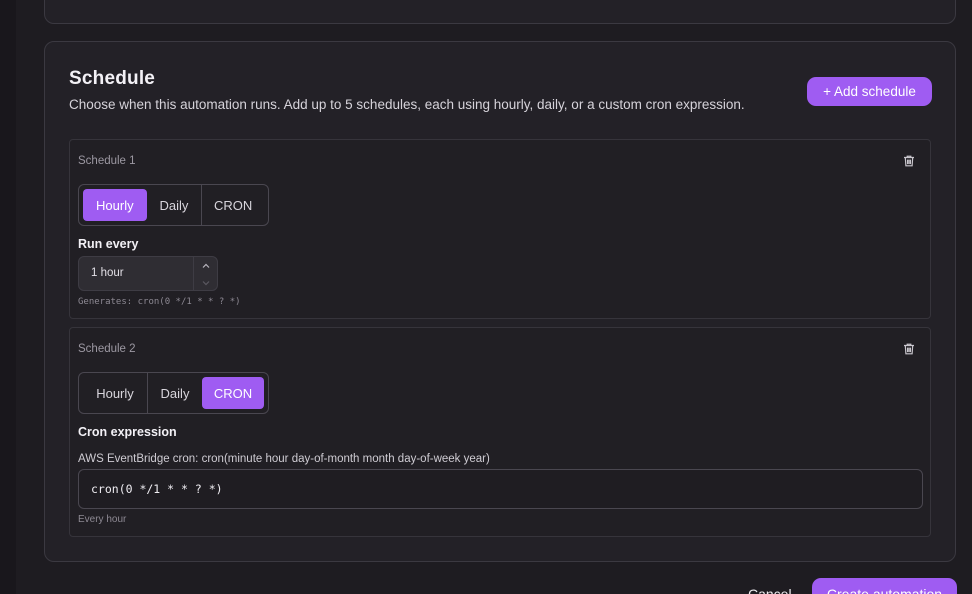 Image resolution: width=972 pixels, height=594 pixels. Describe the element at coordinates (884, 586) in the screenshot. I see `create-automation-button: Create automation` at that location.